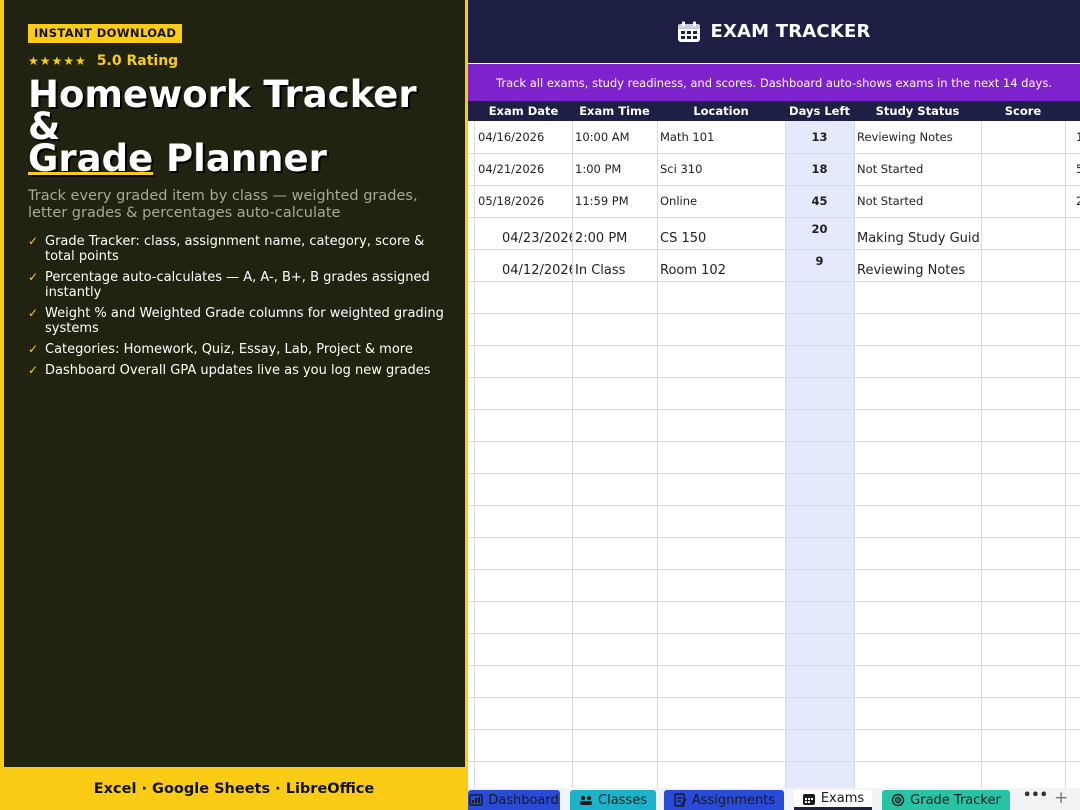 This screenshot has height=810, width=1080. Describe the element at coordinates (537, 270) in the screenshot. I see `exam-date-cell: 04/12/2026` at that location.